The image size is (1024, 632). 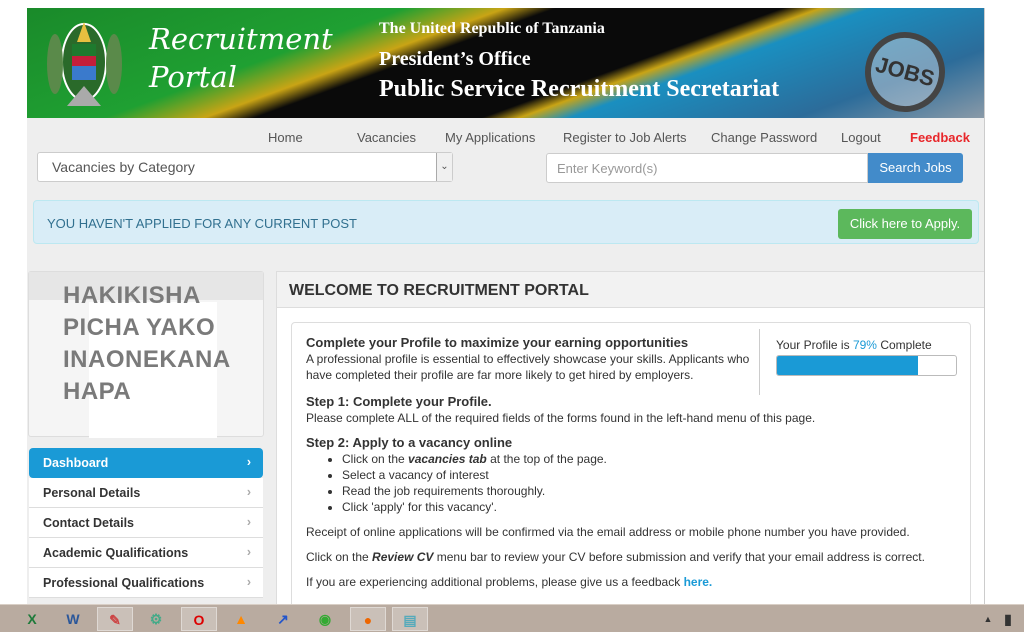 I want to click on sidebar-item-academic-qualifications: Academic Qualifications ›, so click(x=146, y=553).